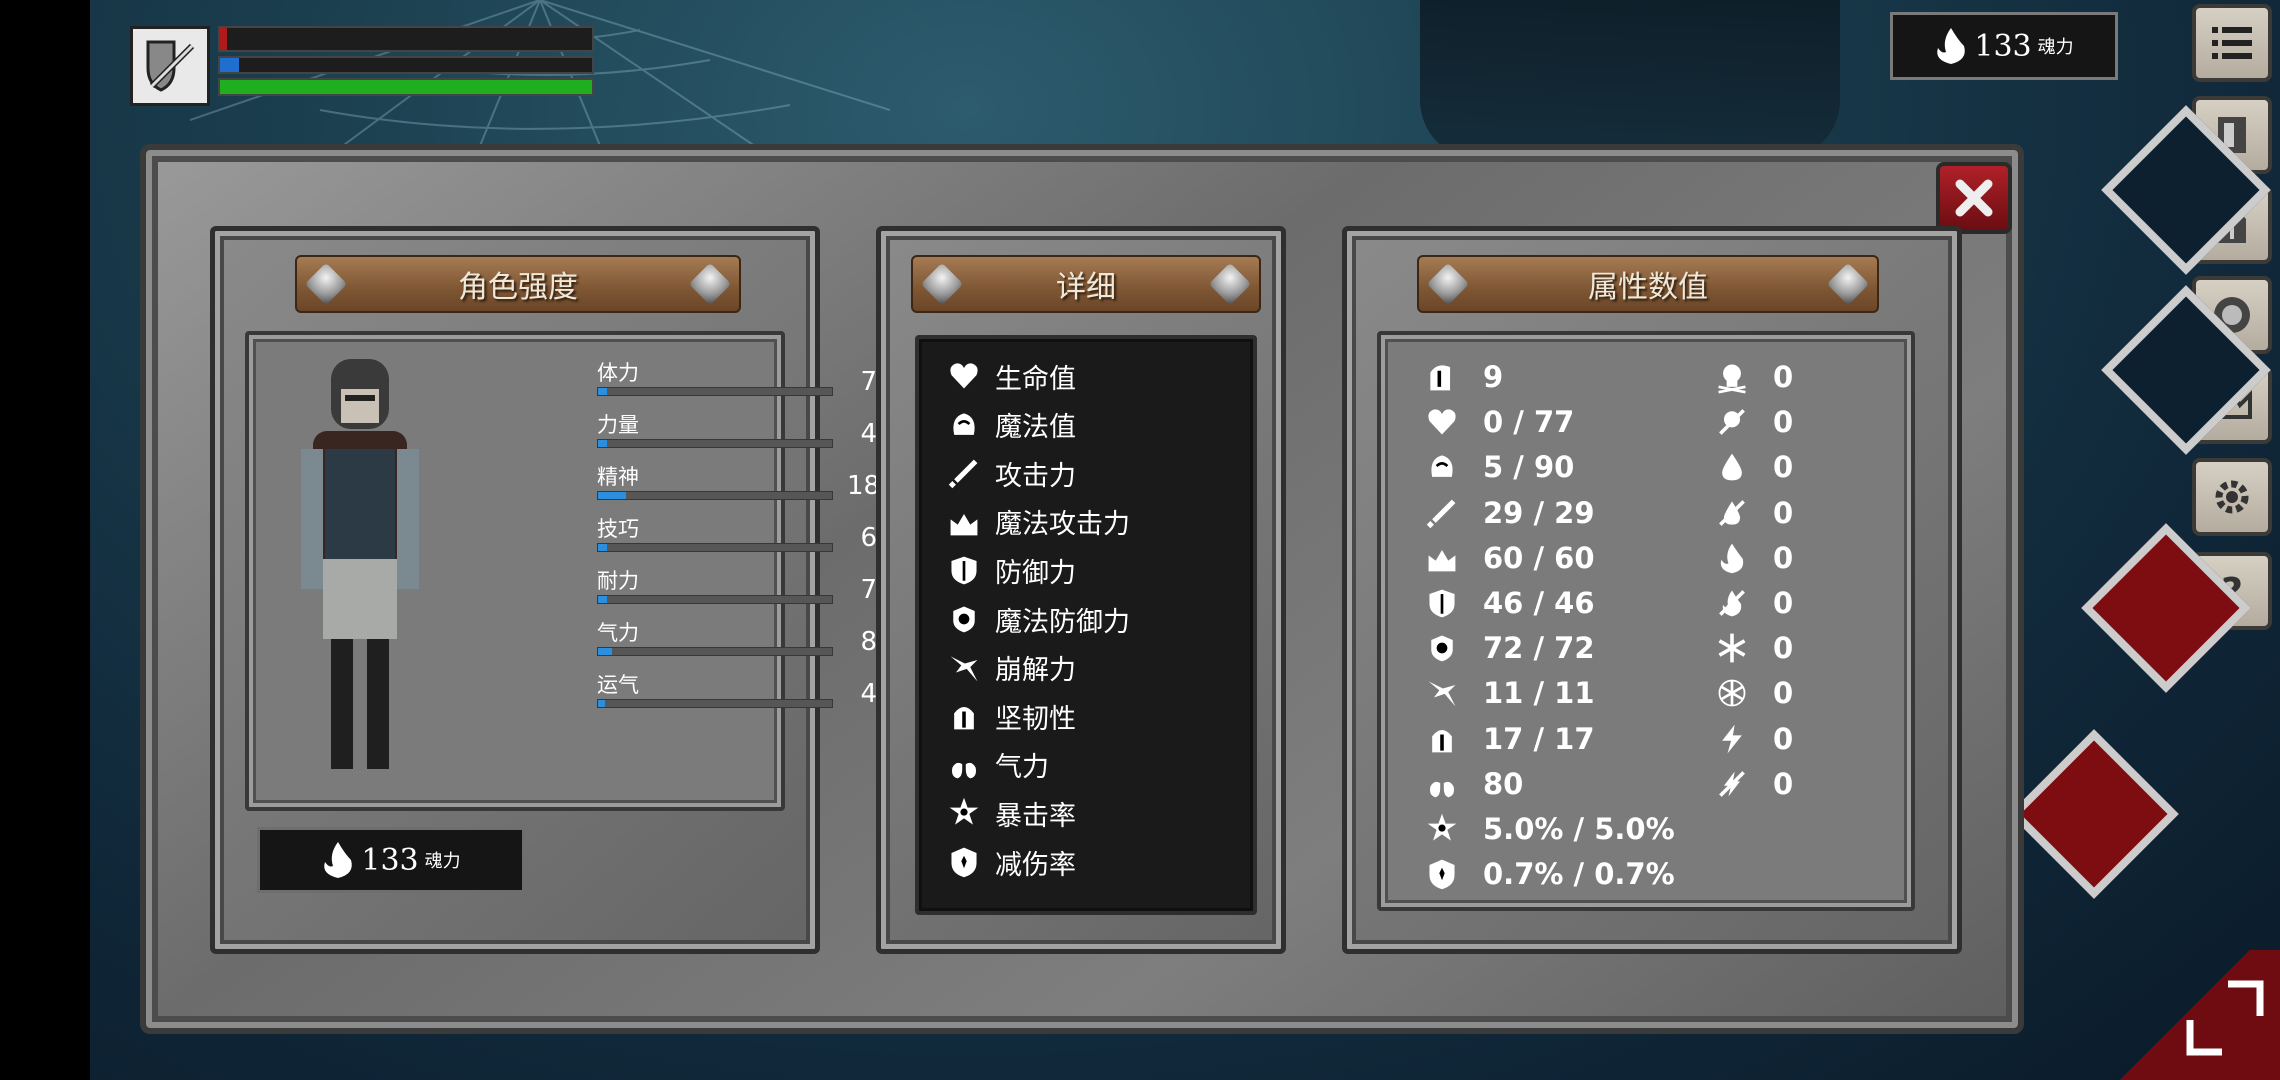 This screenshot has height=1080, width=2280. I want to click on character-panel-title: 角色强度, so click(518, 287).